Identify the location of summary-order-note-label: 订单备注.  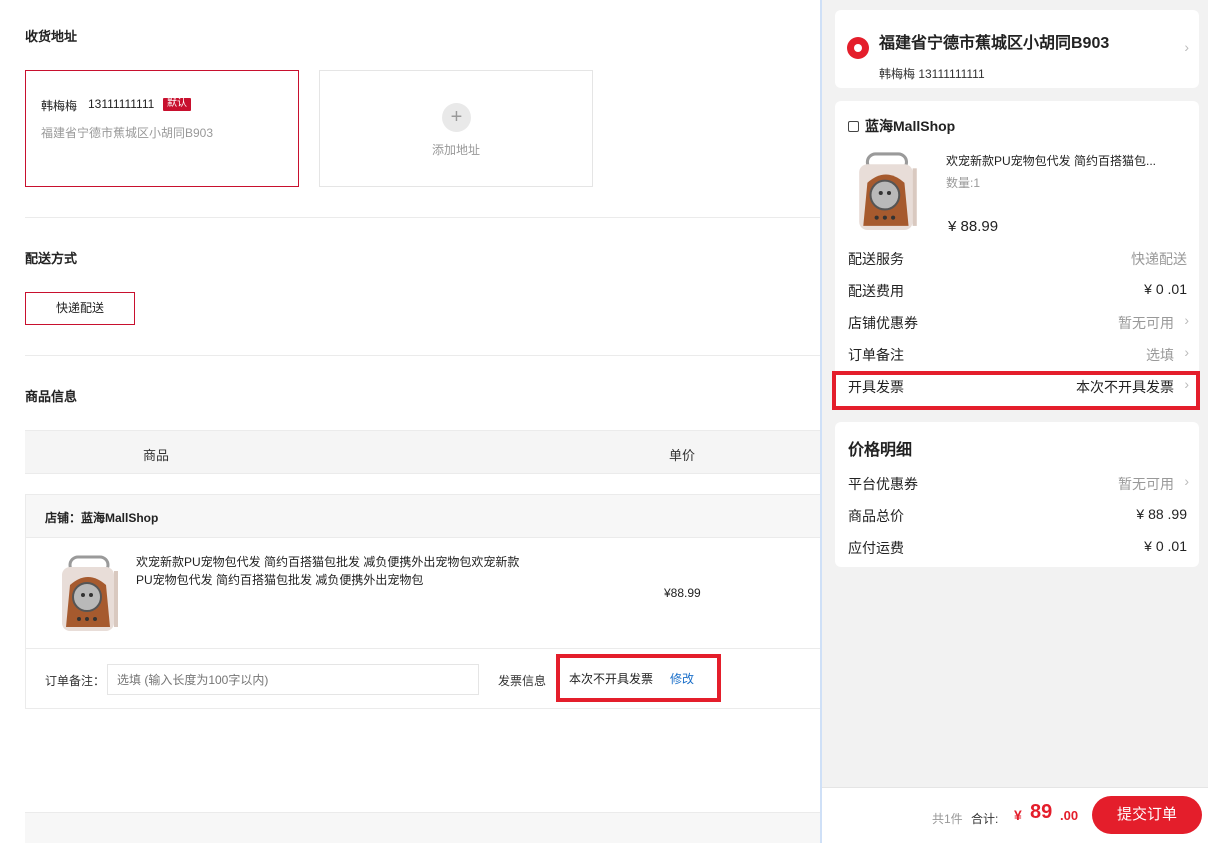
(876, 355).